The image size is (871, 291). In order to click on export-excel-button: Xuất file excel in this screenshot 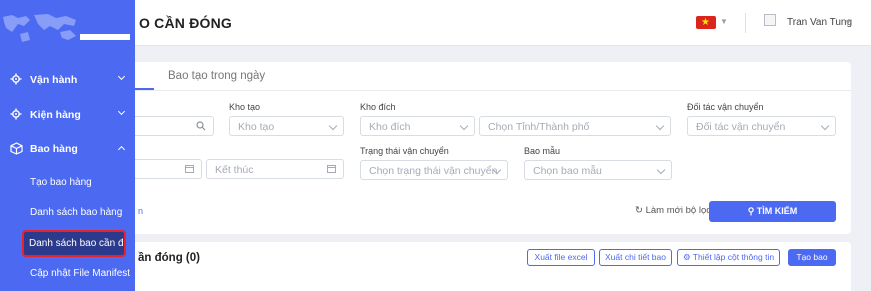, I will do `click(561, 257)`.